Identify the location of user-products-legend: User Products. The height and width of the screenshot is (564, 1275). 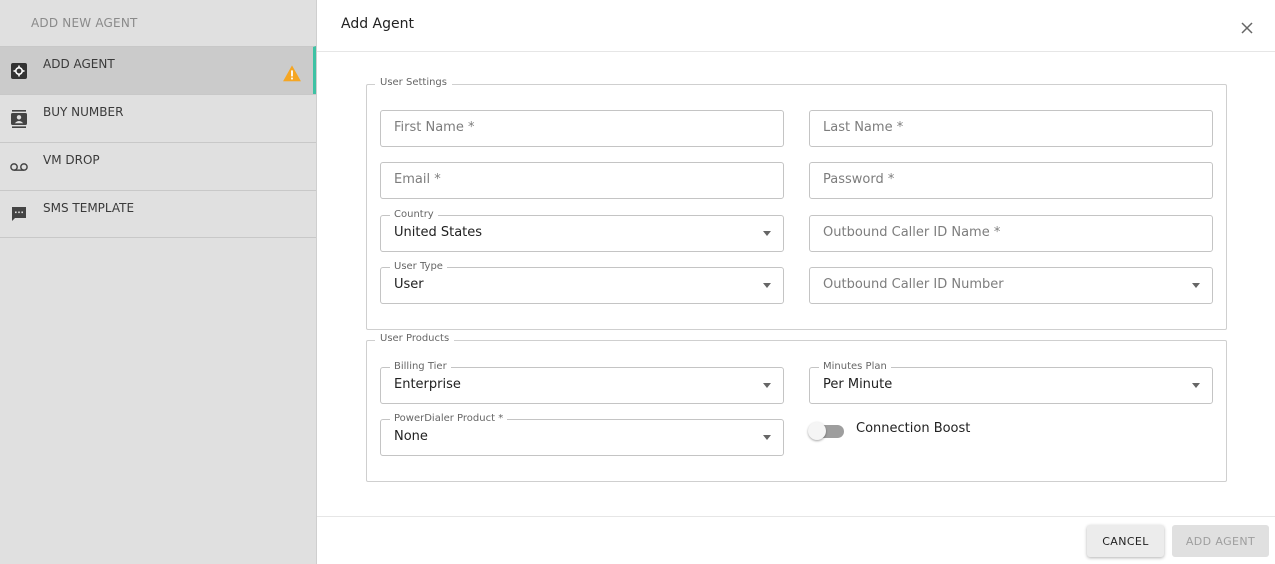
(415, 338).